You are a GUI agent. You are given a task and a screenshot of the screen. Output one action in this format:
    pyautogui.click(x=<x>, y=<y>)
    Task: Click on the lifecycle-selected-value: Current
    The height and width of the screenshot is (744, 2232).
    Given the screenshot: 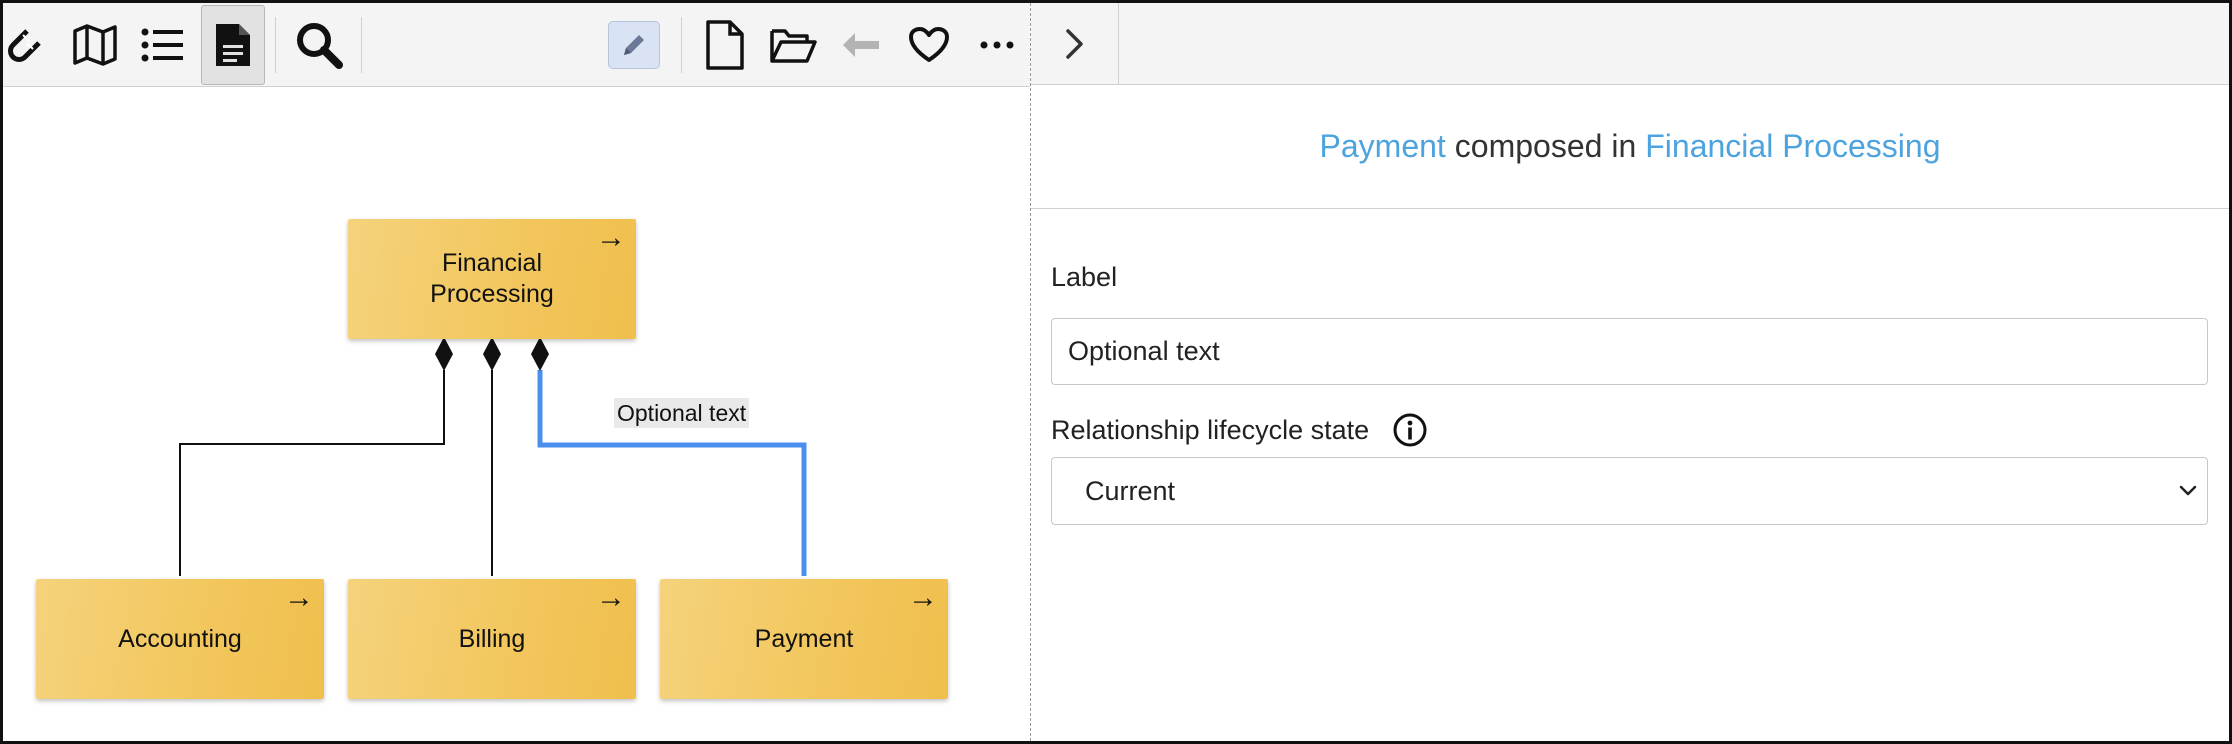 What is the action you would take?
    pyautogui.click(x=1130, y=490)
    